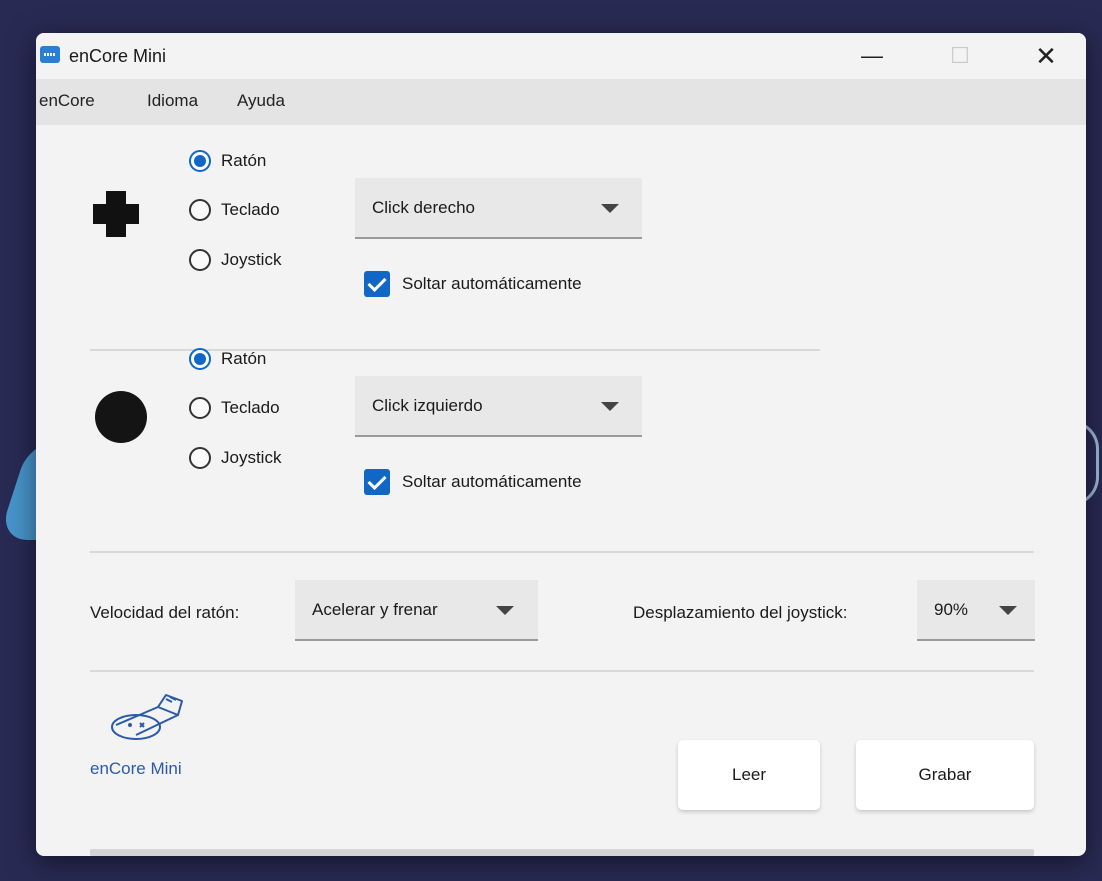 This screenshot has height=881, width=1102. What do you see at coordinates (261, 101) in the screenshot?
I see `menu-item-ayuda: Ayuda` at bounding box center [261, 101].